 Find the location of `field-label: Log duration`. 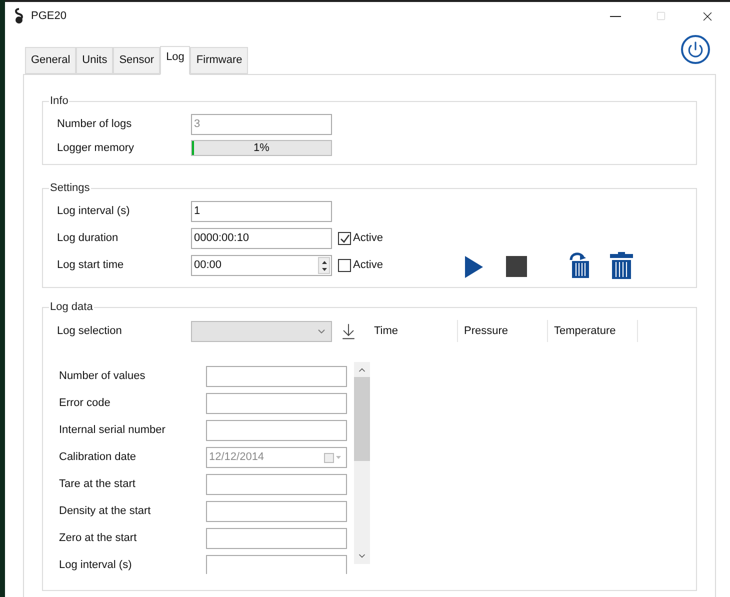

field-label: Log duration is located at coordinates (88, 238).